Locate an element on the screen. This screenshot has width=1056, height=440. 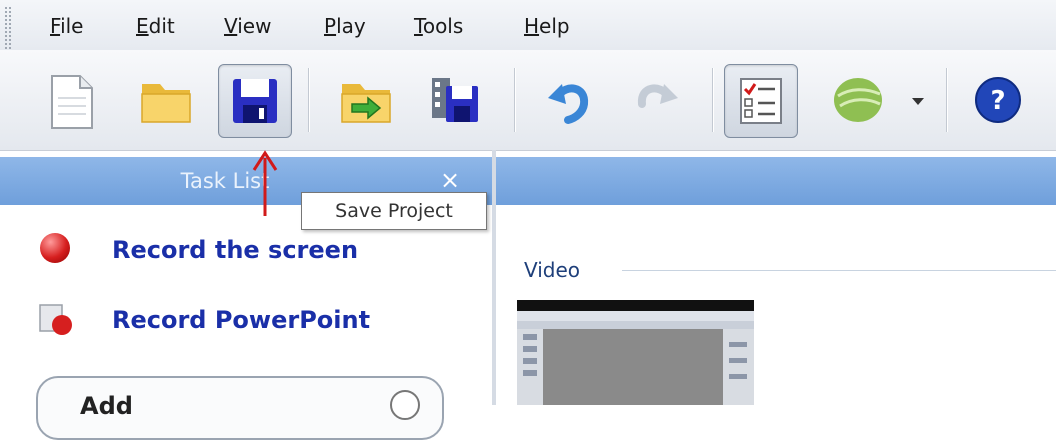
floppy-disk-icon is located at coordinates (255, 101).